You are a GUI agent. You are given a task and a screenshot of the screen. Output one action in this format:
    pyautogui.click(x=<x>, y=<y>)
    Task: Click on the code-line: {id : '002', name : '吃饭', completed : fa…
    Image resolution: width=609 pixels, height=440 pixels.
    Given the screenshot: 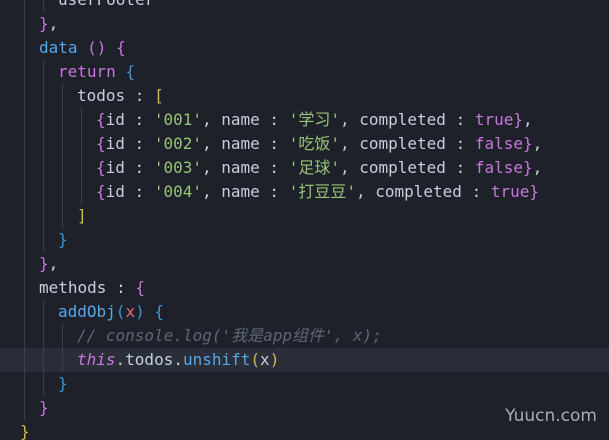 What is the action you would take?
    pyautogui.click(x=304, y=144)
    